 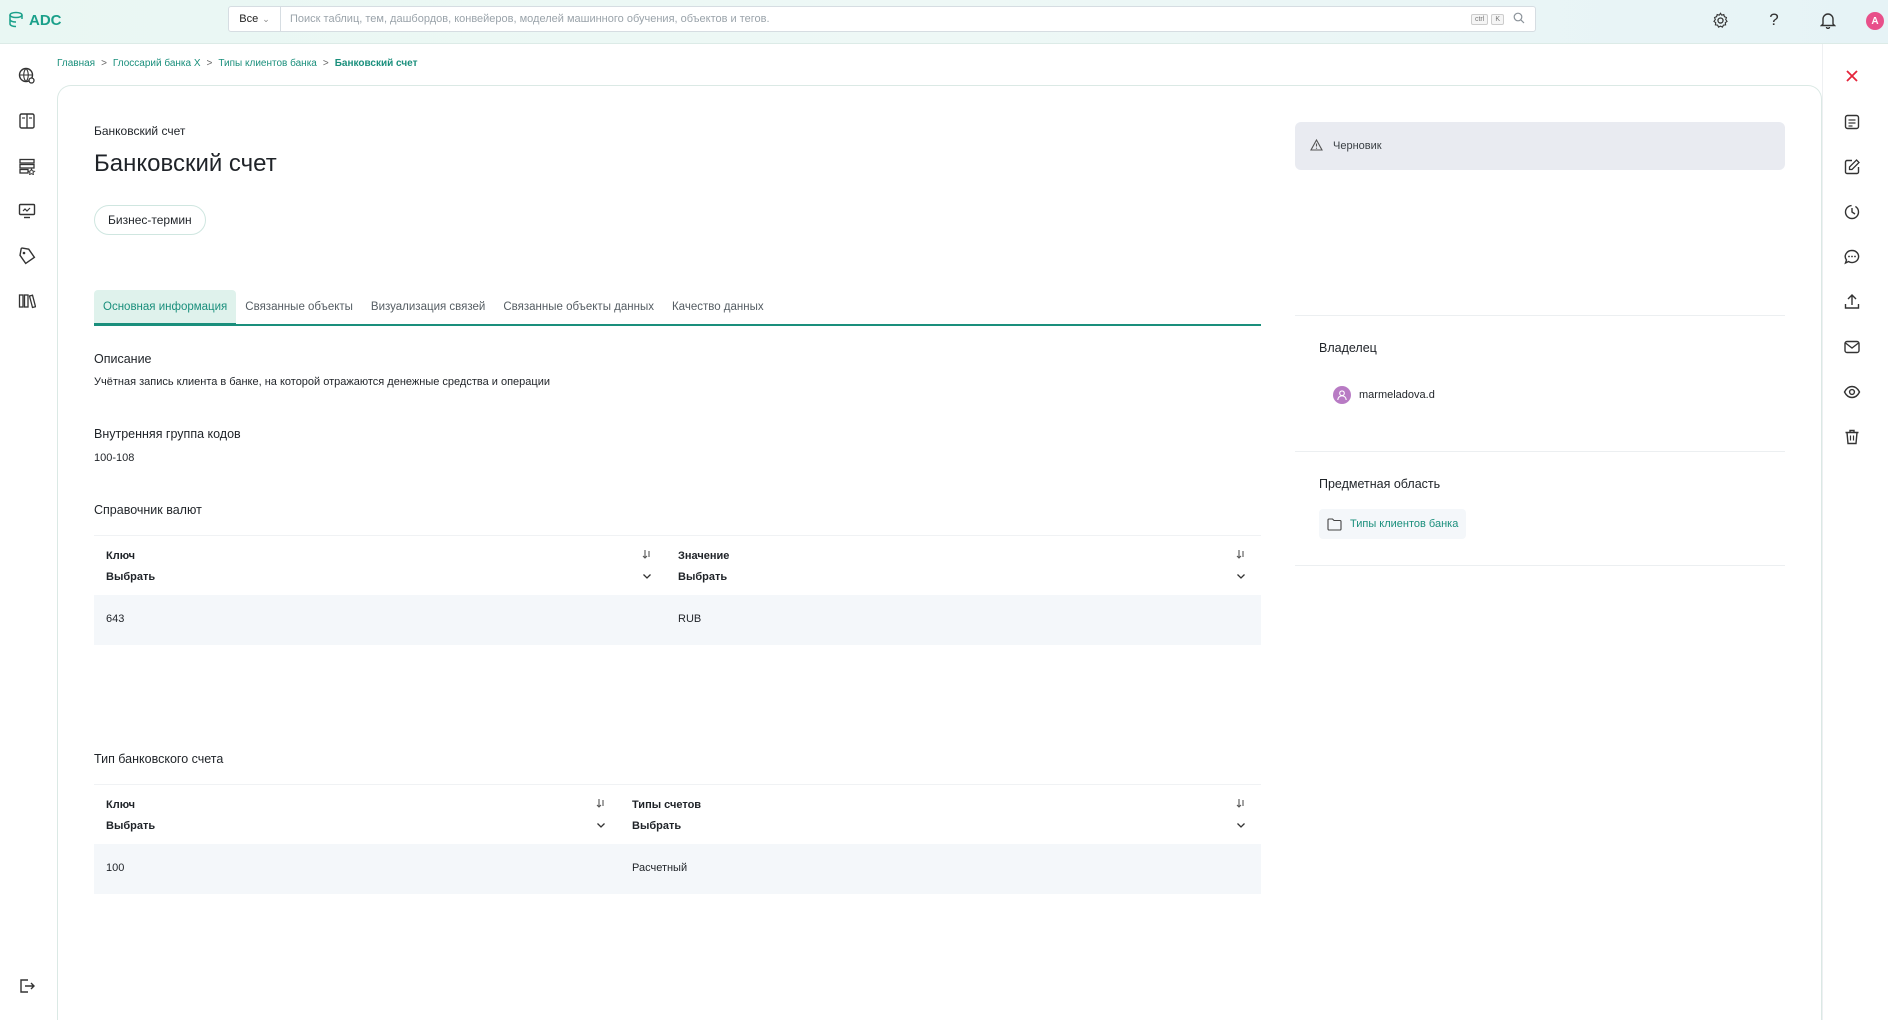 What do you see at coordinates (28, 532) in the screenshot?
I see `left-nav-rail` at bounding box center [28, 532].